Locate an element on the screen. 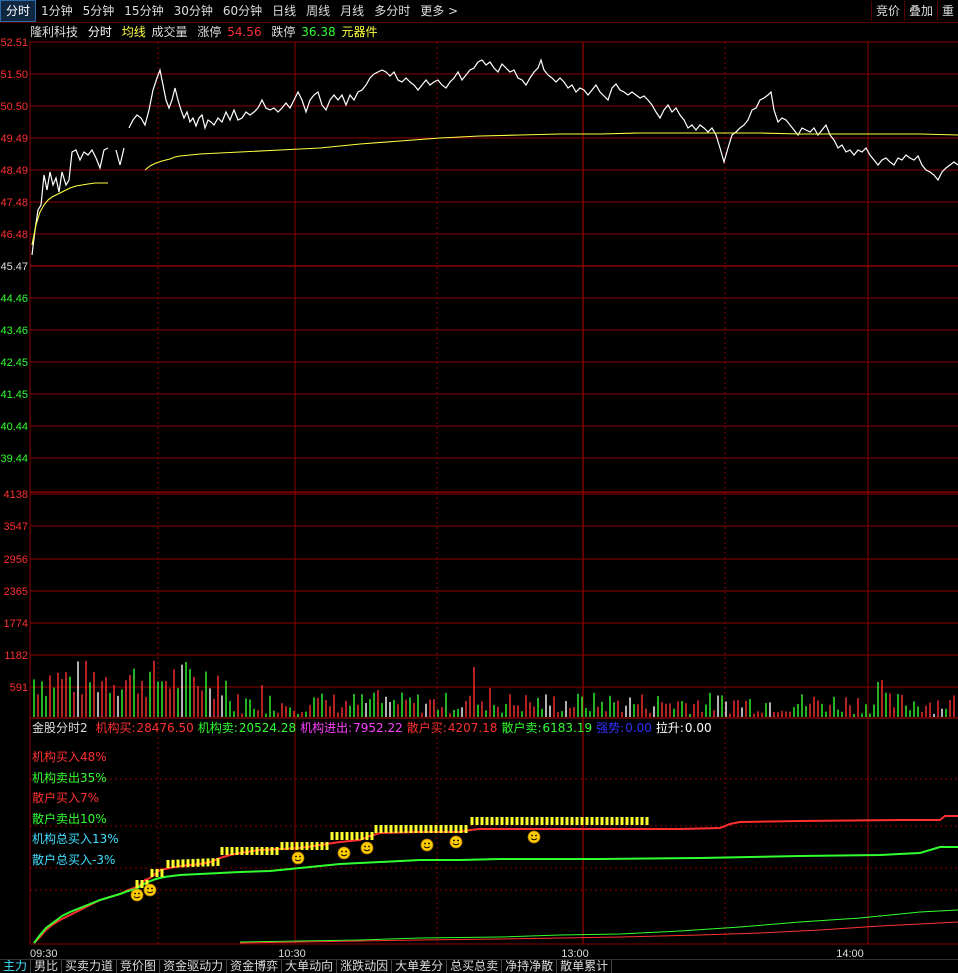  indicator-legend-0: 机构买入48% is located at coordinates (69, 757).